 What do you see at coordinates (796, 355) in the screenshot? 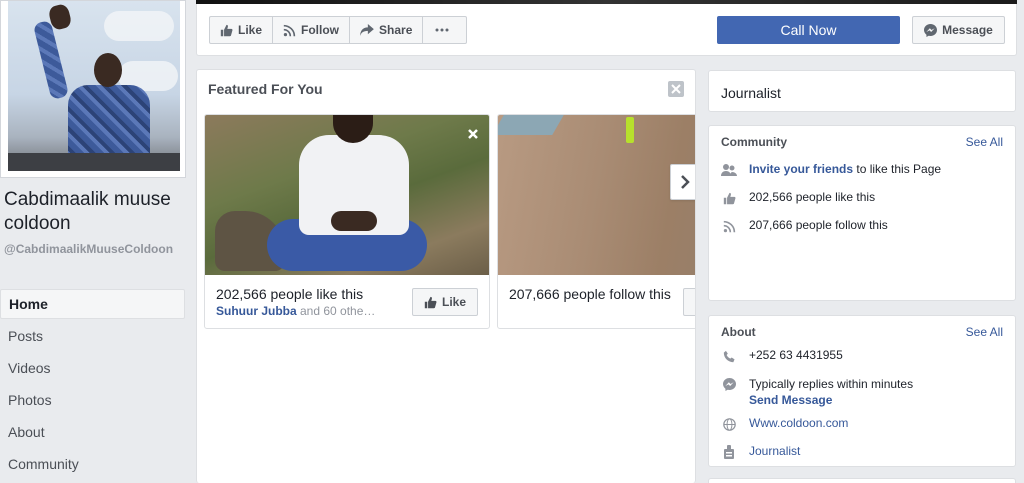
I see `phone-number: +252 63 4431955` at bounding box center [796, 355].